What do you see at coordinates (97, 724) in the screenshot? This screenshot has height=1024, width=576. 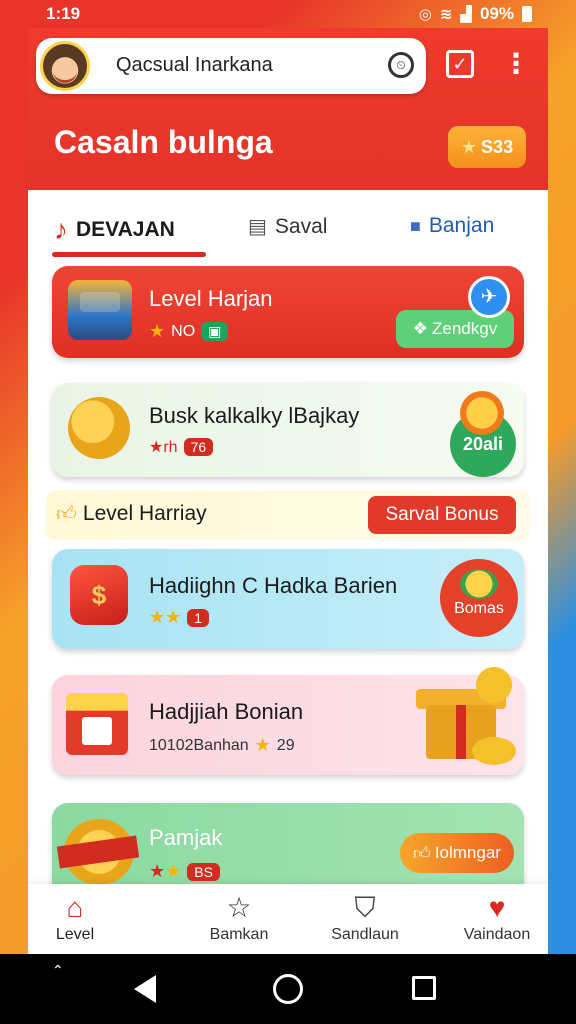 I see `gift-box-icon` at bounding box center [97, 724].